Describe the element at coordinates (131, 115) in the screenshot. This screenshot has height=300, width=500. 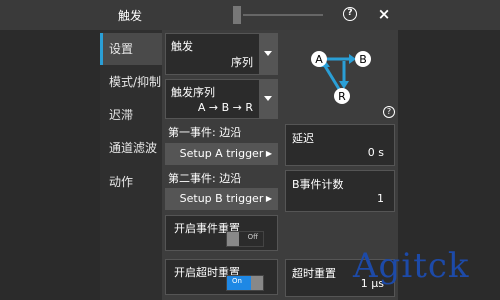
I see `sidebar-item-hysteresis: 迟滞` at that location.